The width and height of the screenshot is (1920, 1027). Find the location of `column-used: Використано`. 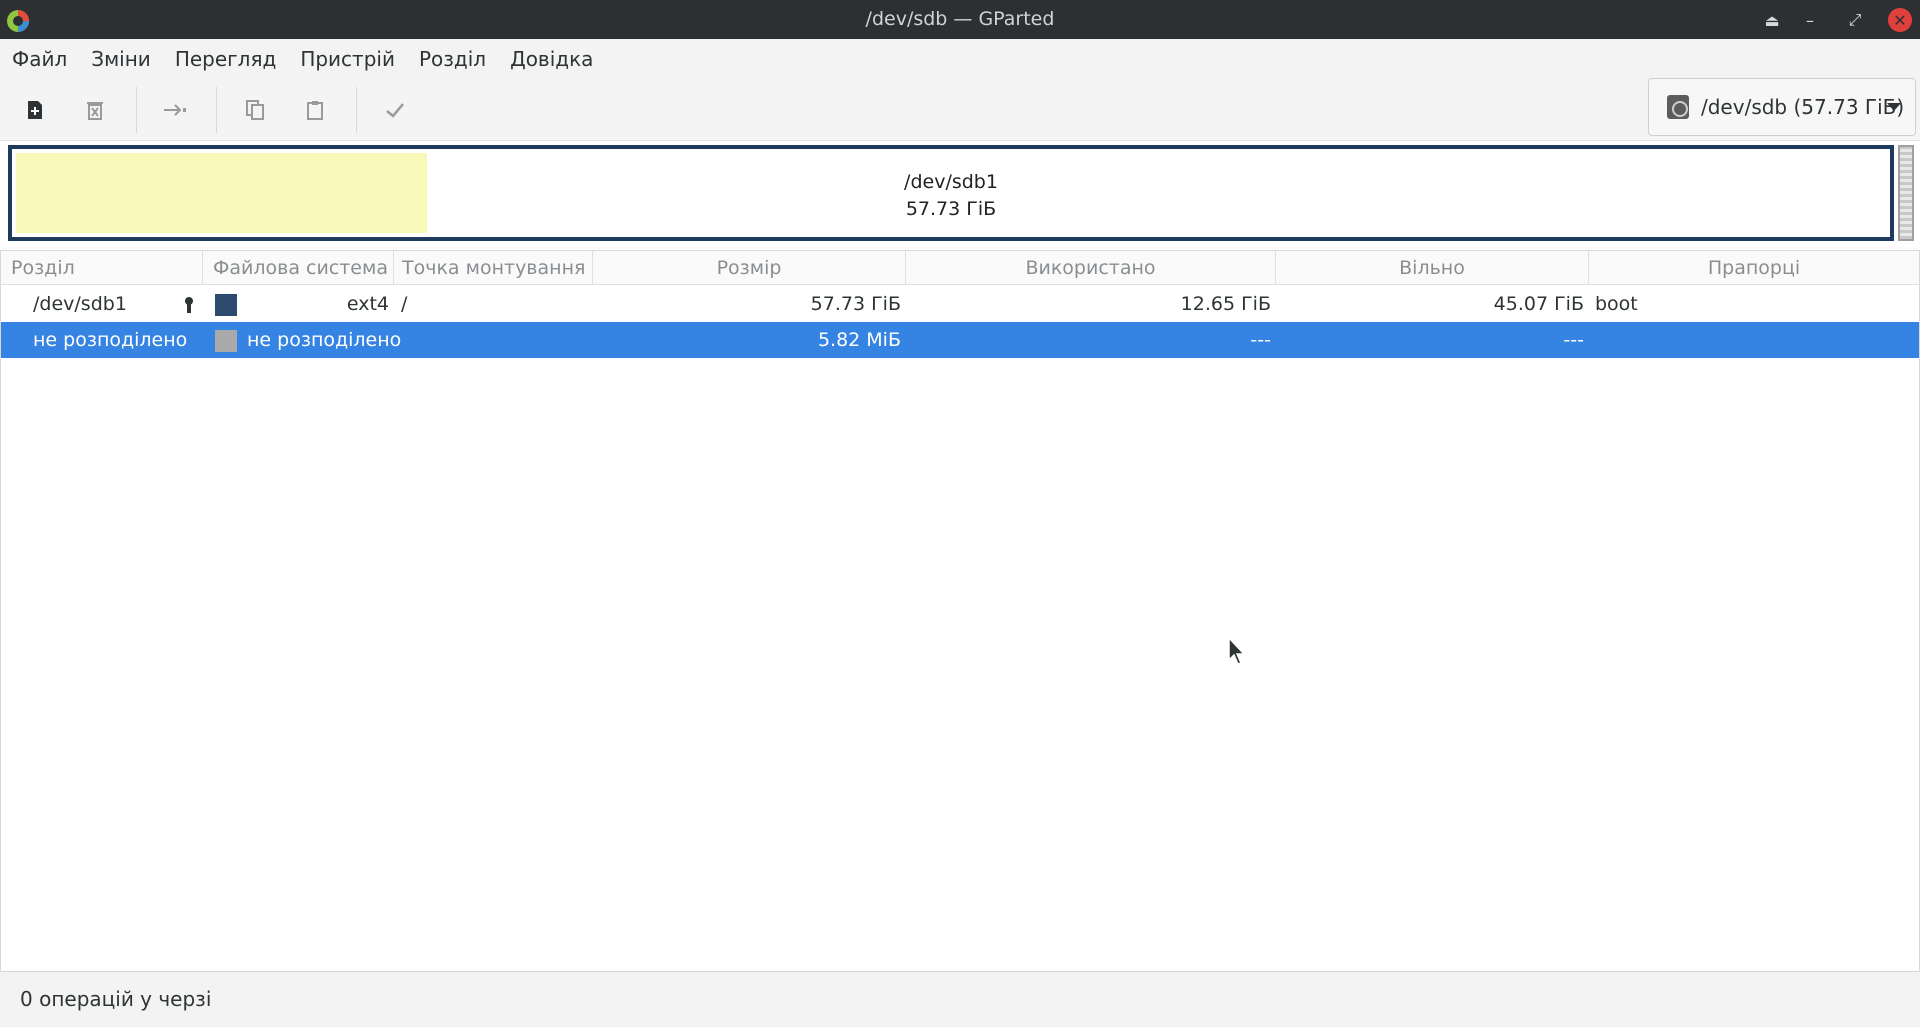

column-used: Використано is located at coordinates (1091, 268).